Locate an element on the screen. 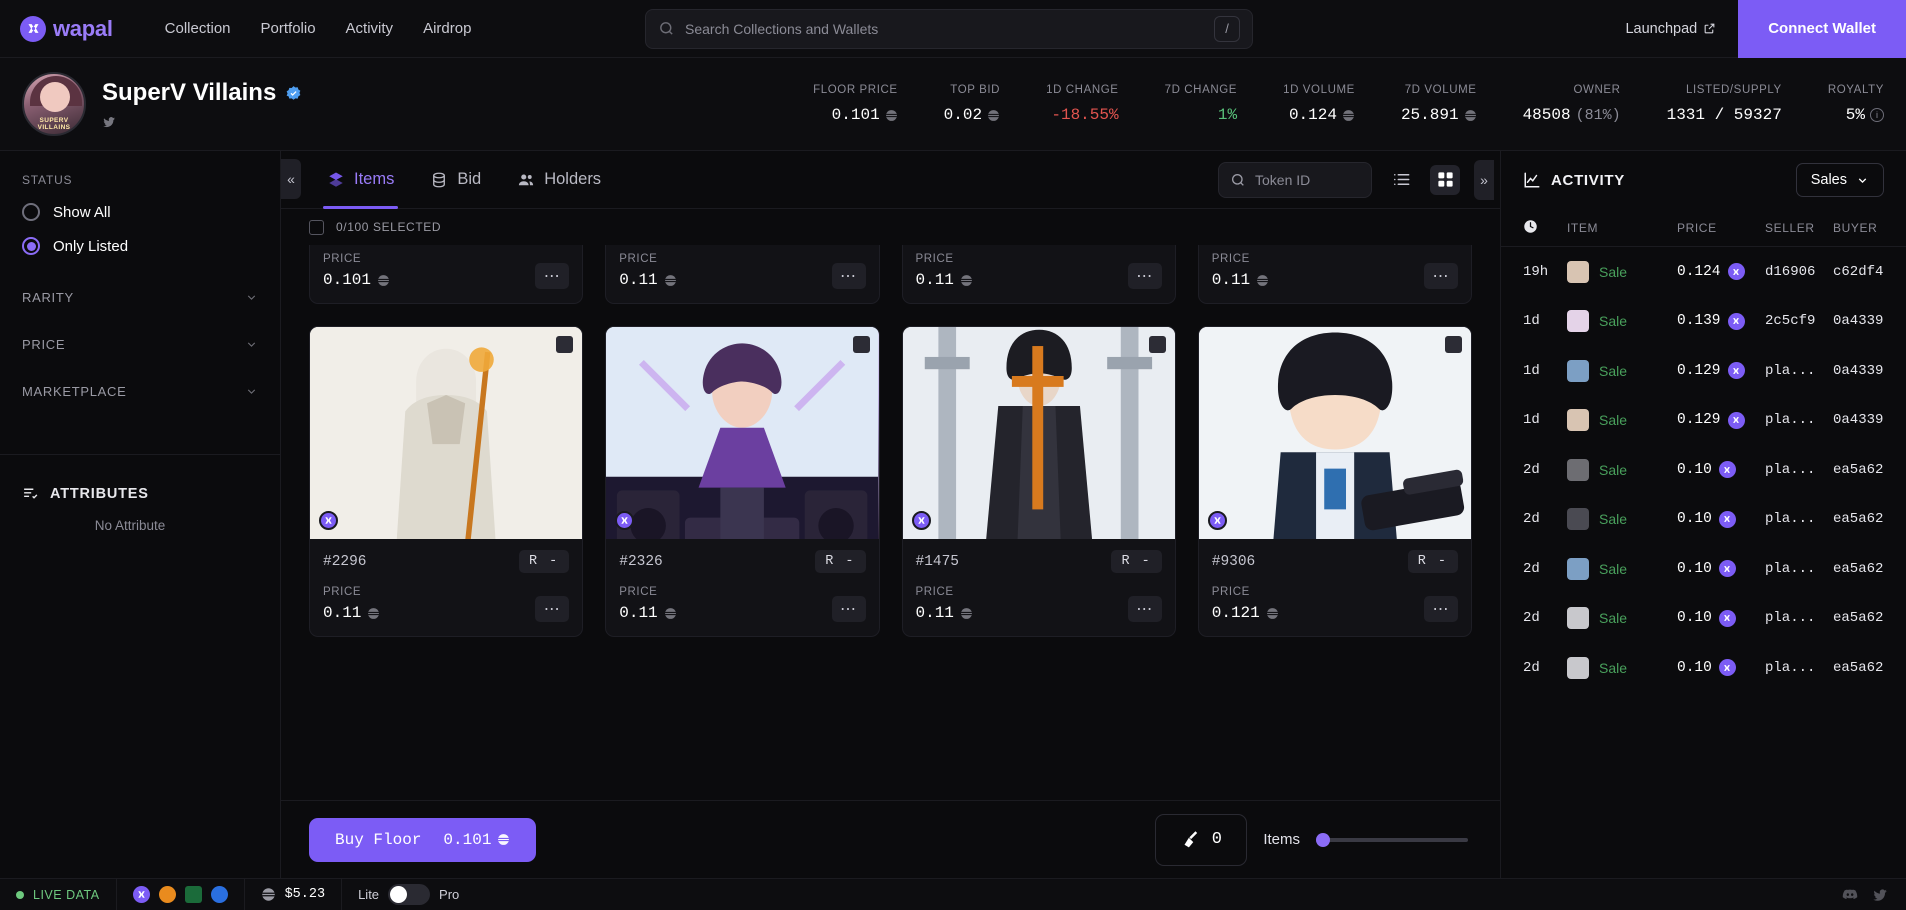 This screenshot has height=910, width=1906. attributes-header: ATTRIBUTES is located at coordinates (151, 493).